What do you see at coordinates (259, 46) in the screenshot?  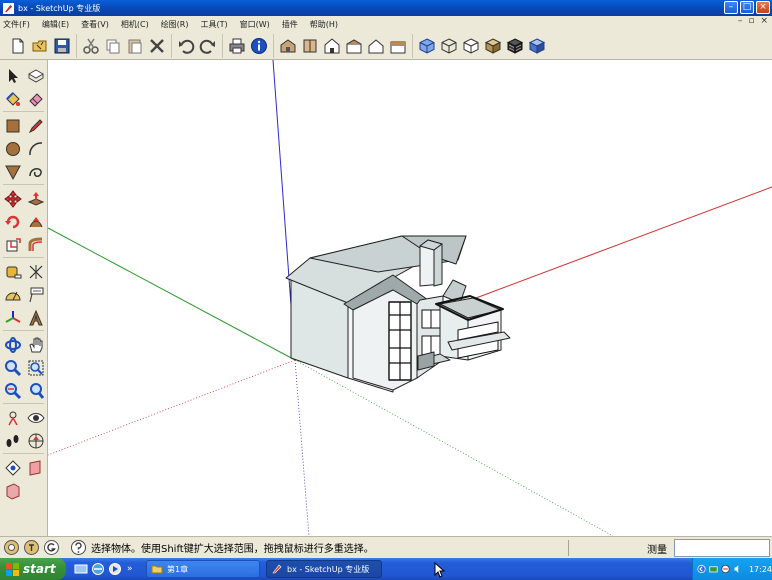 I see `model-info-button` at bounding box center [259, 46].